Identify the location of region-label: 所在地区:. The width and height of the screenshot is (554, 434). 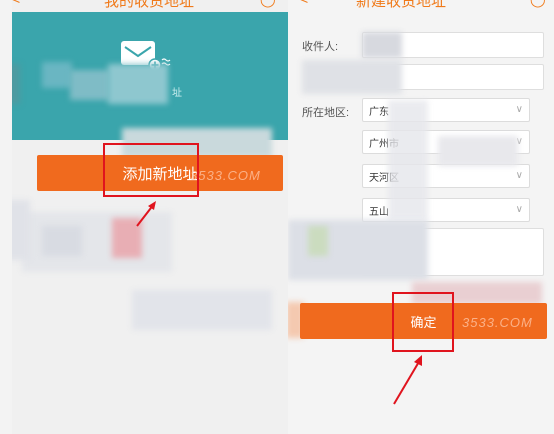
(326, 113).